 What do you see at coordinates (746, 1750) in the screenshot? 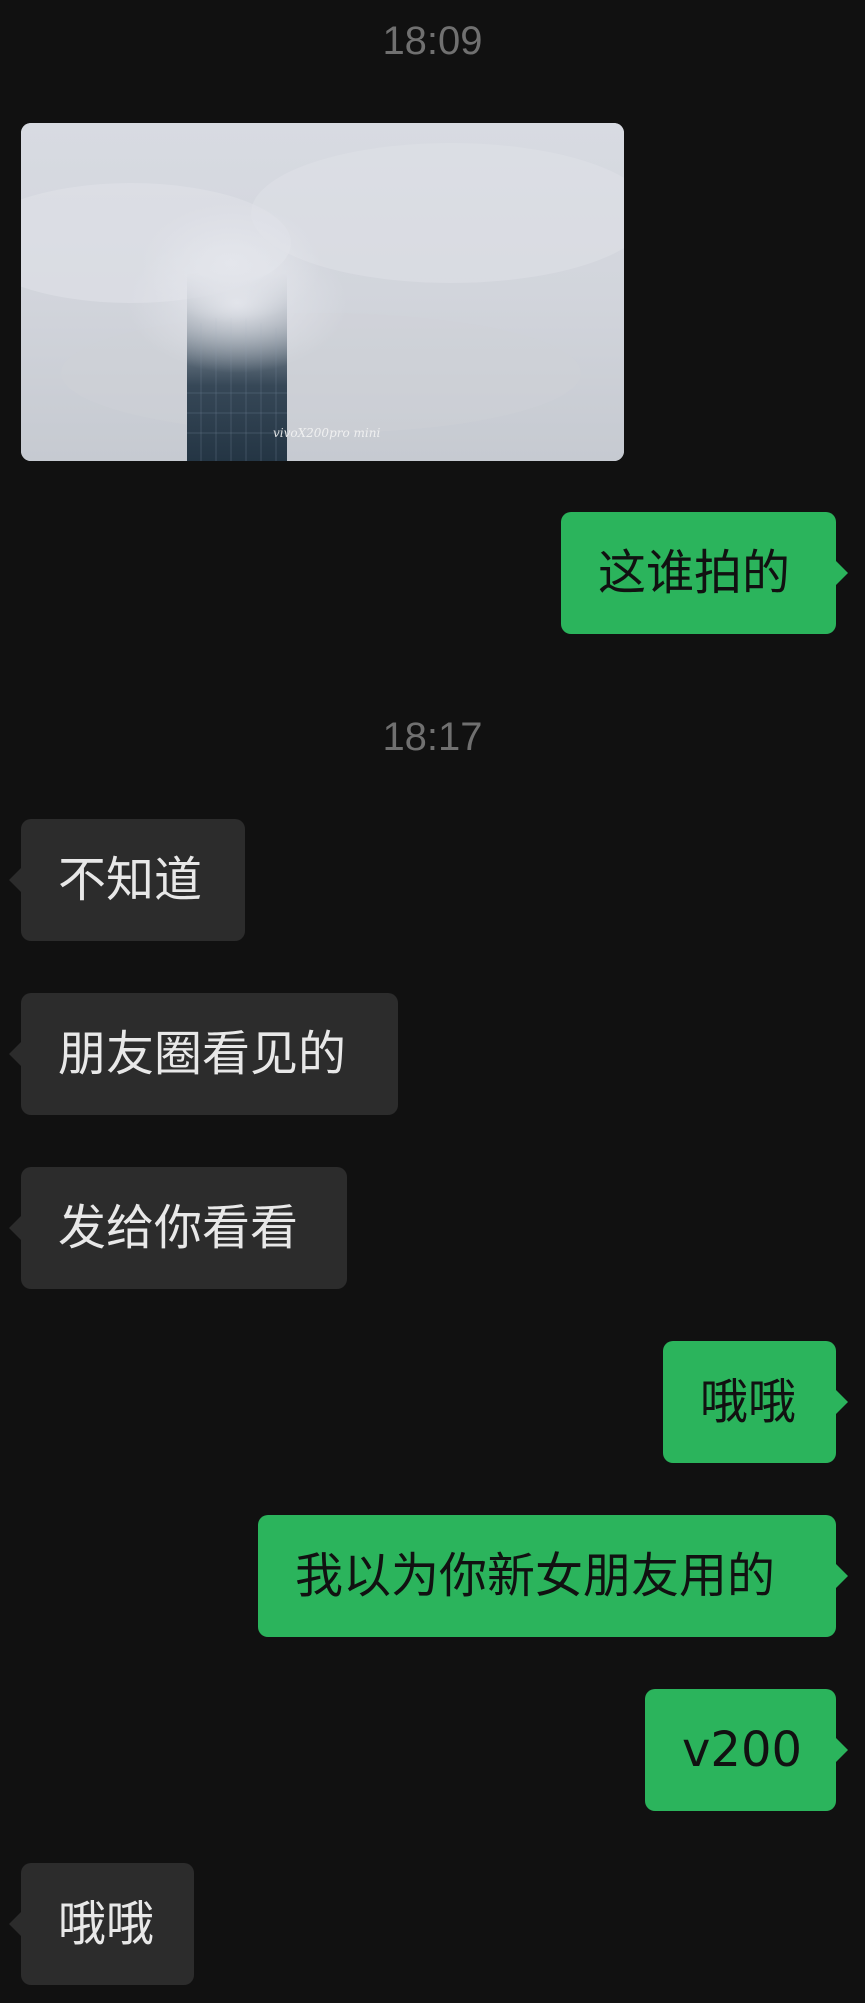
I see `outgoing-message: v200` at bounding box center [746, 1750].